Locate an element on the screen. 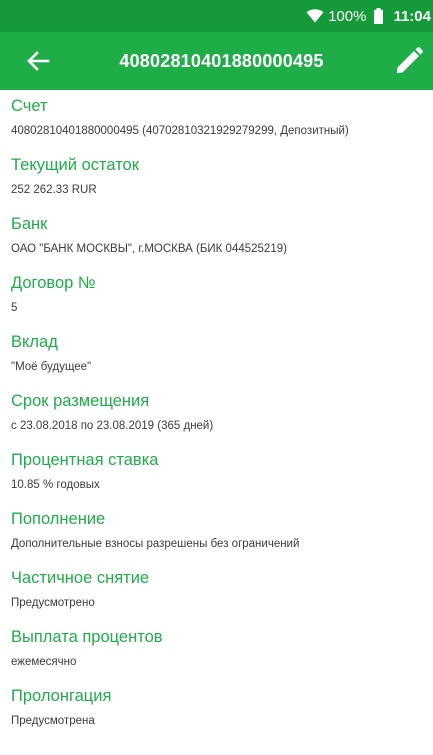 This screenshot has width=433, height=755. wifi-icon is located at coordinates (315, 16).